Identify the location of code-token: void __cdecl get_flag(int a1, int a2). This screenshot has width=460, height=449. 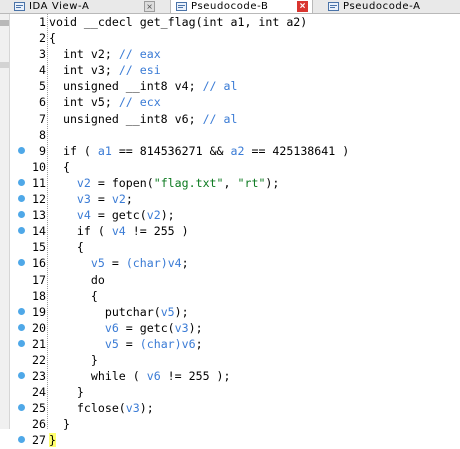
(178, 22).